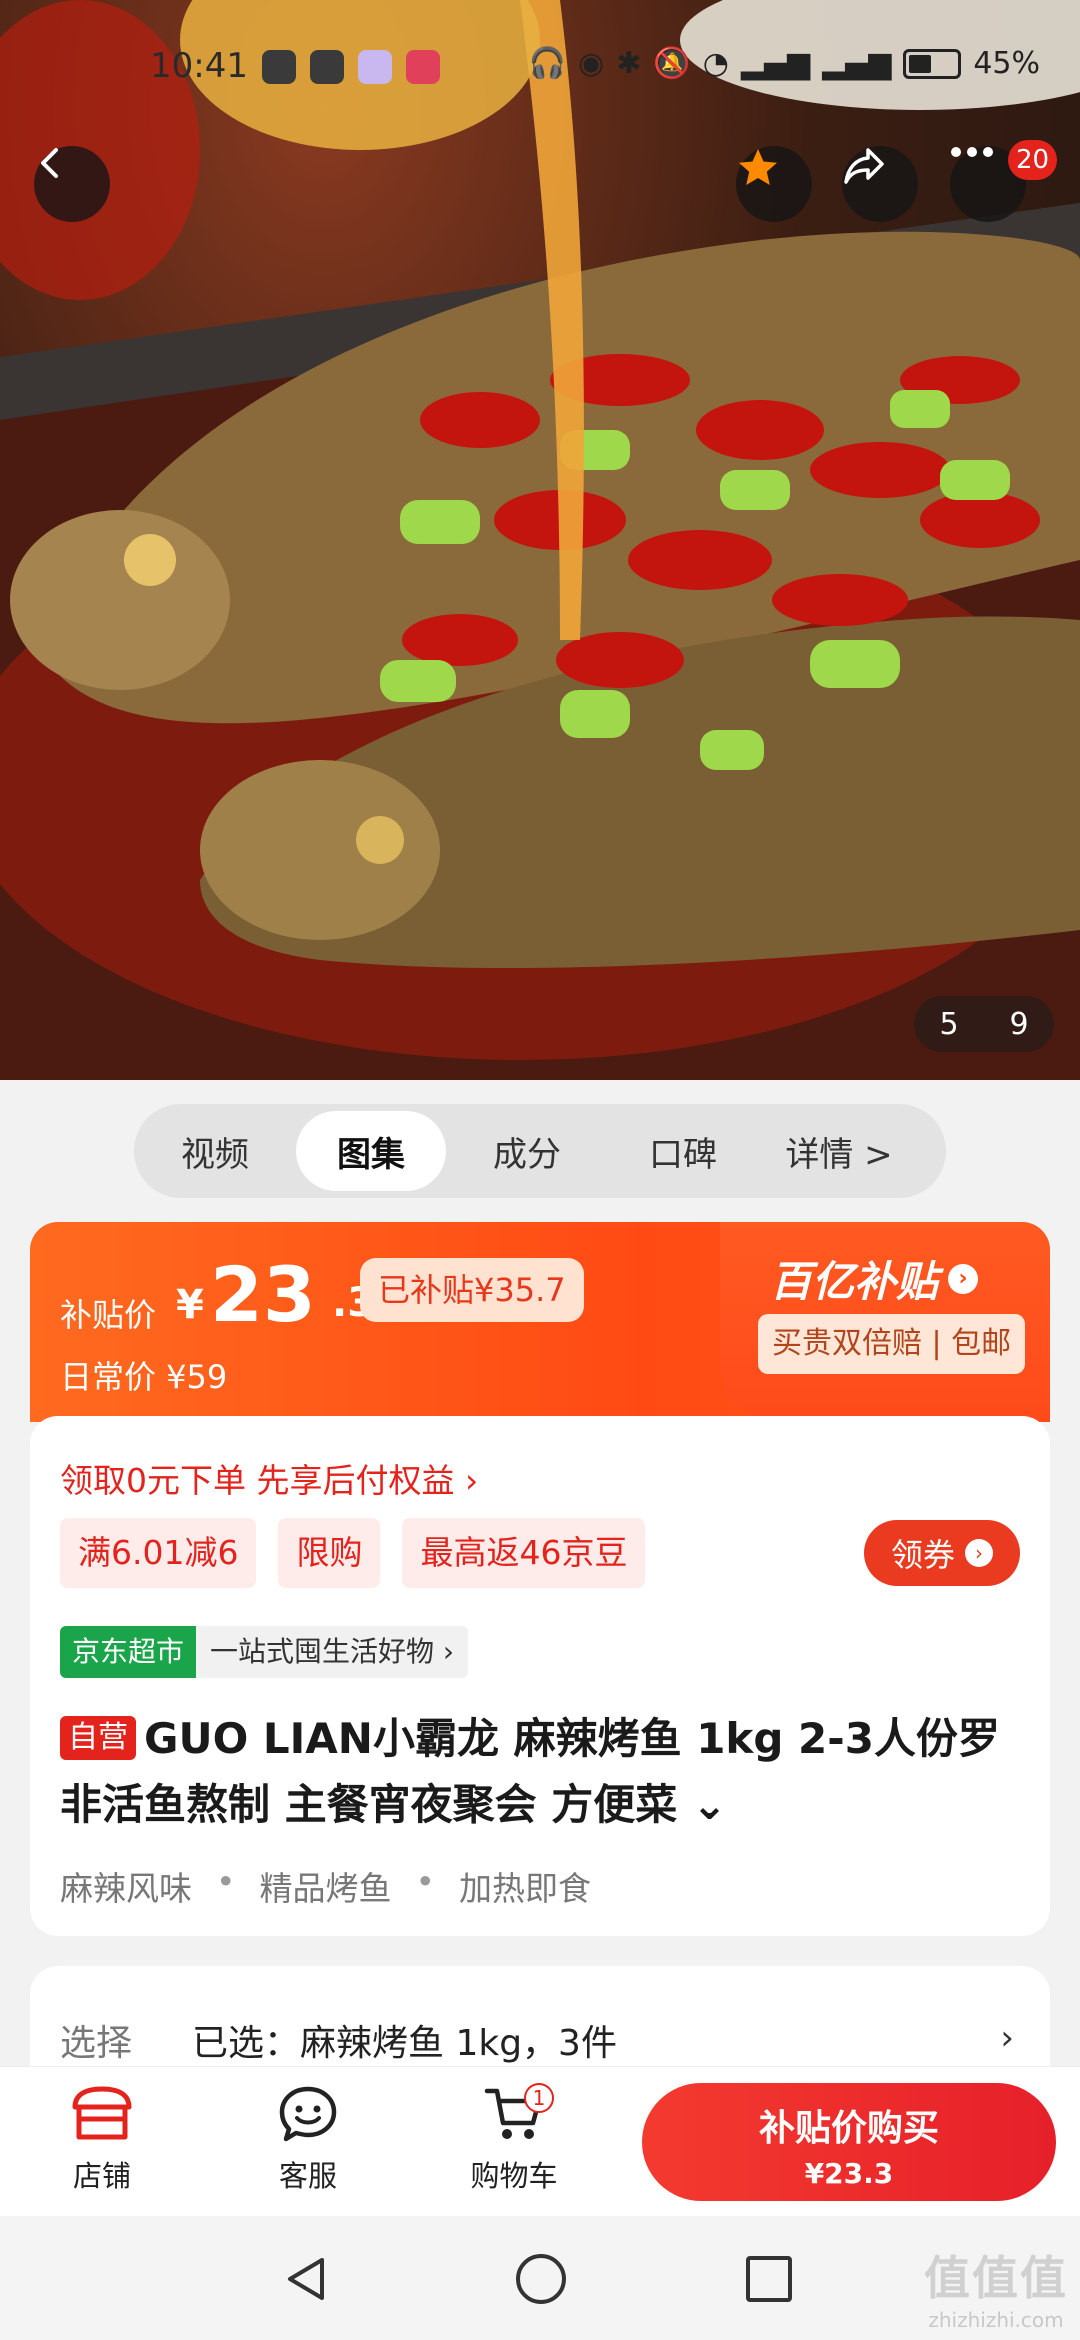  I want to click on status-indicators: 🎧 ◉ ✱ 🔕 ◔ ▂▄▆ ▂▄▆ 45%, so click(784, 63).